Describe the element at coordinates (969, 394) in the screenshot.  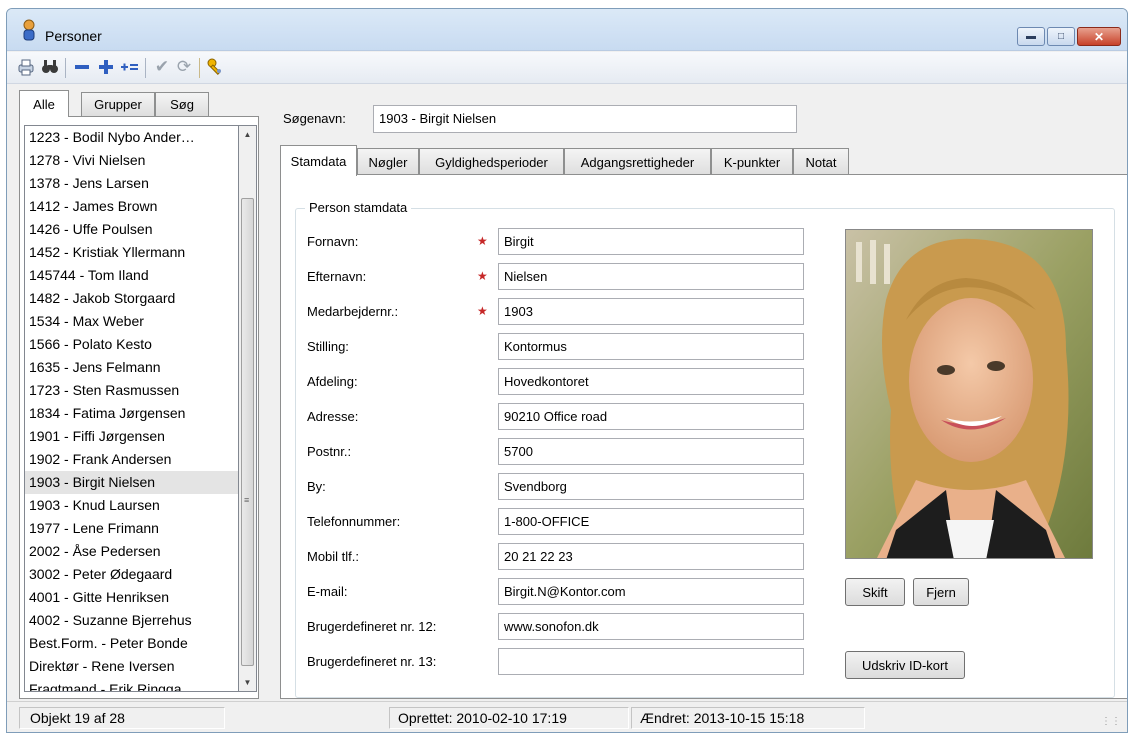
I see `person-photo` at that location.